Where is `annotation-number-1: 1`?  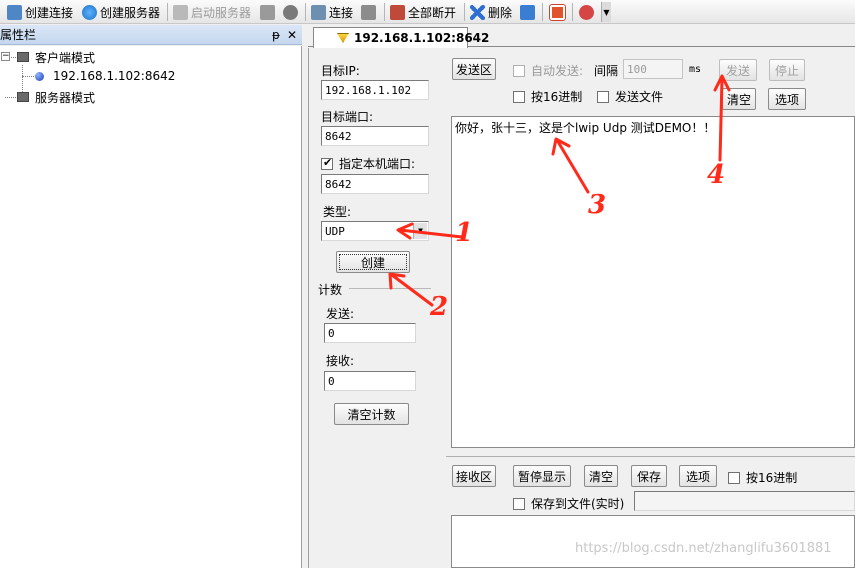
annotation-number-1: 1 is located at coordinates (464, 233).